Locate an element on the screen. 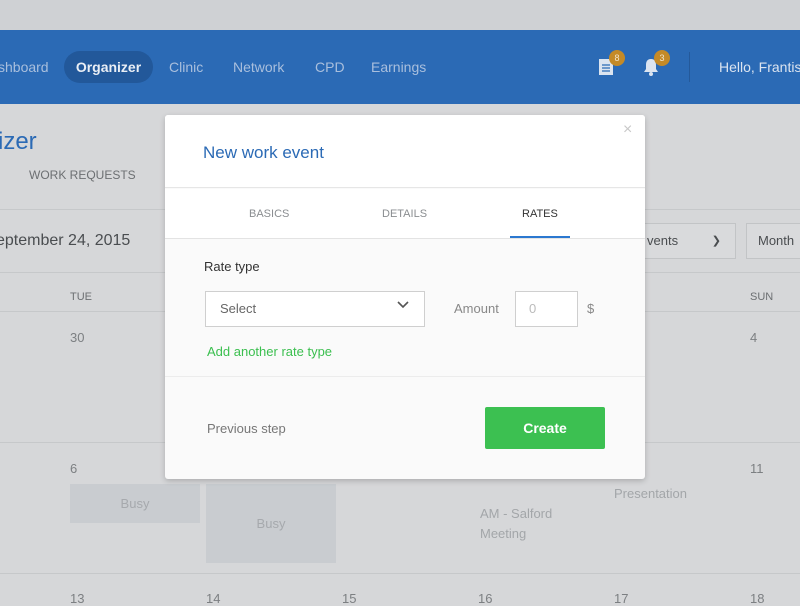 This screenshot has width=800, height=606. amount-placeholder: 0 is located at coordinates (533, 308).